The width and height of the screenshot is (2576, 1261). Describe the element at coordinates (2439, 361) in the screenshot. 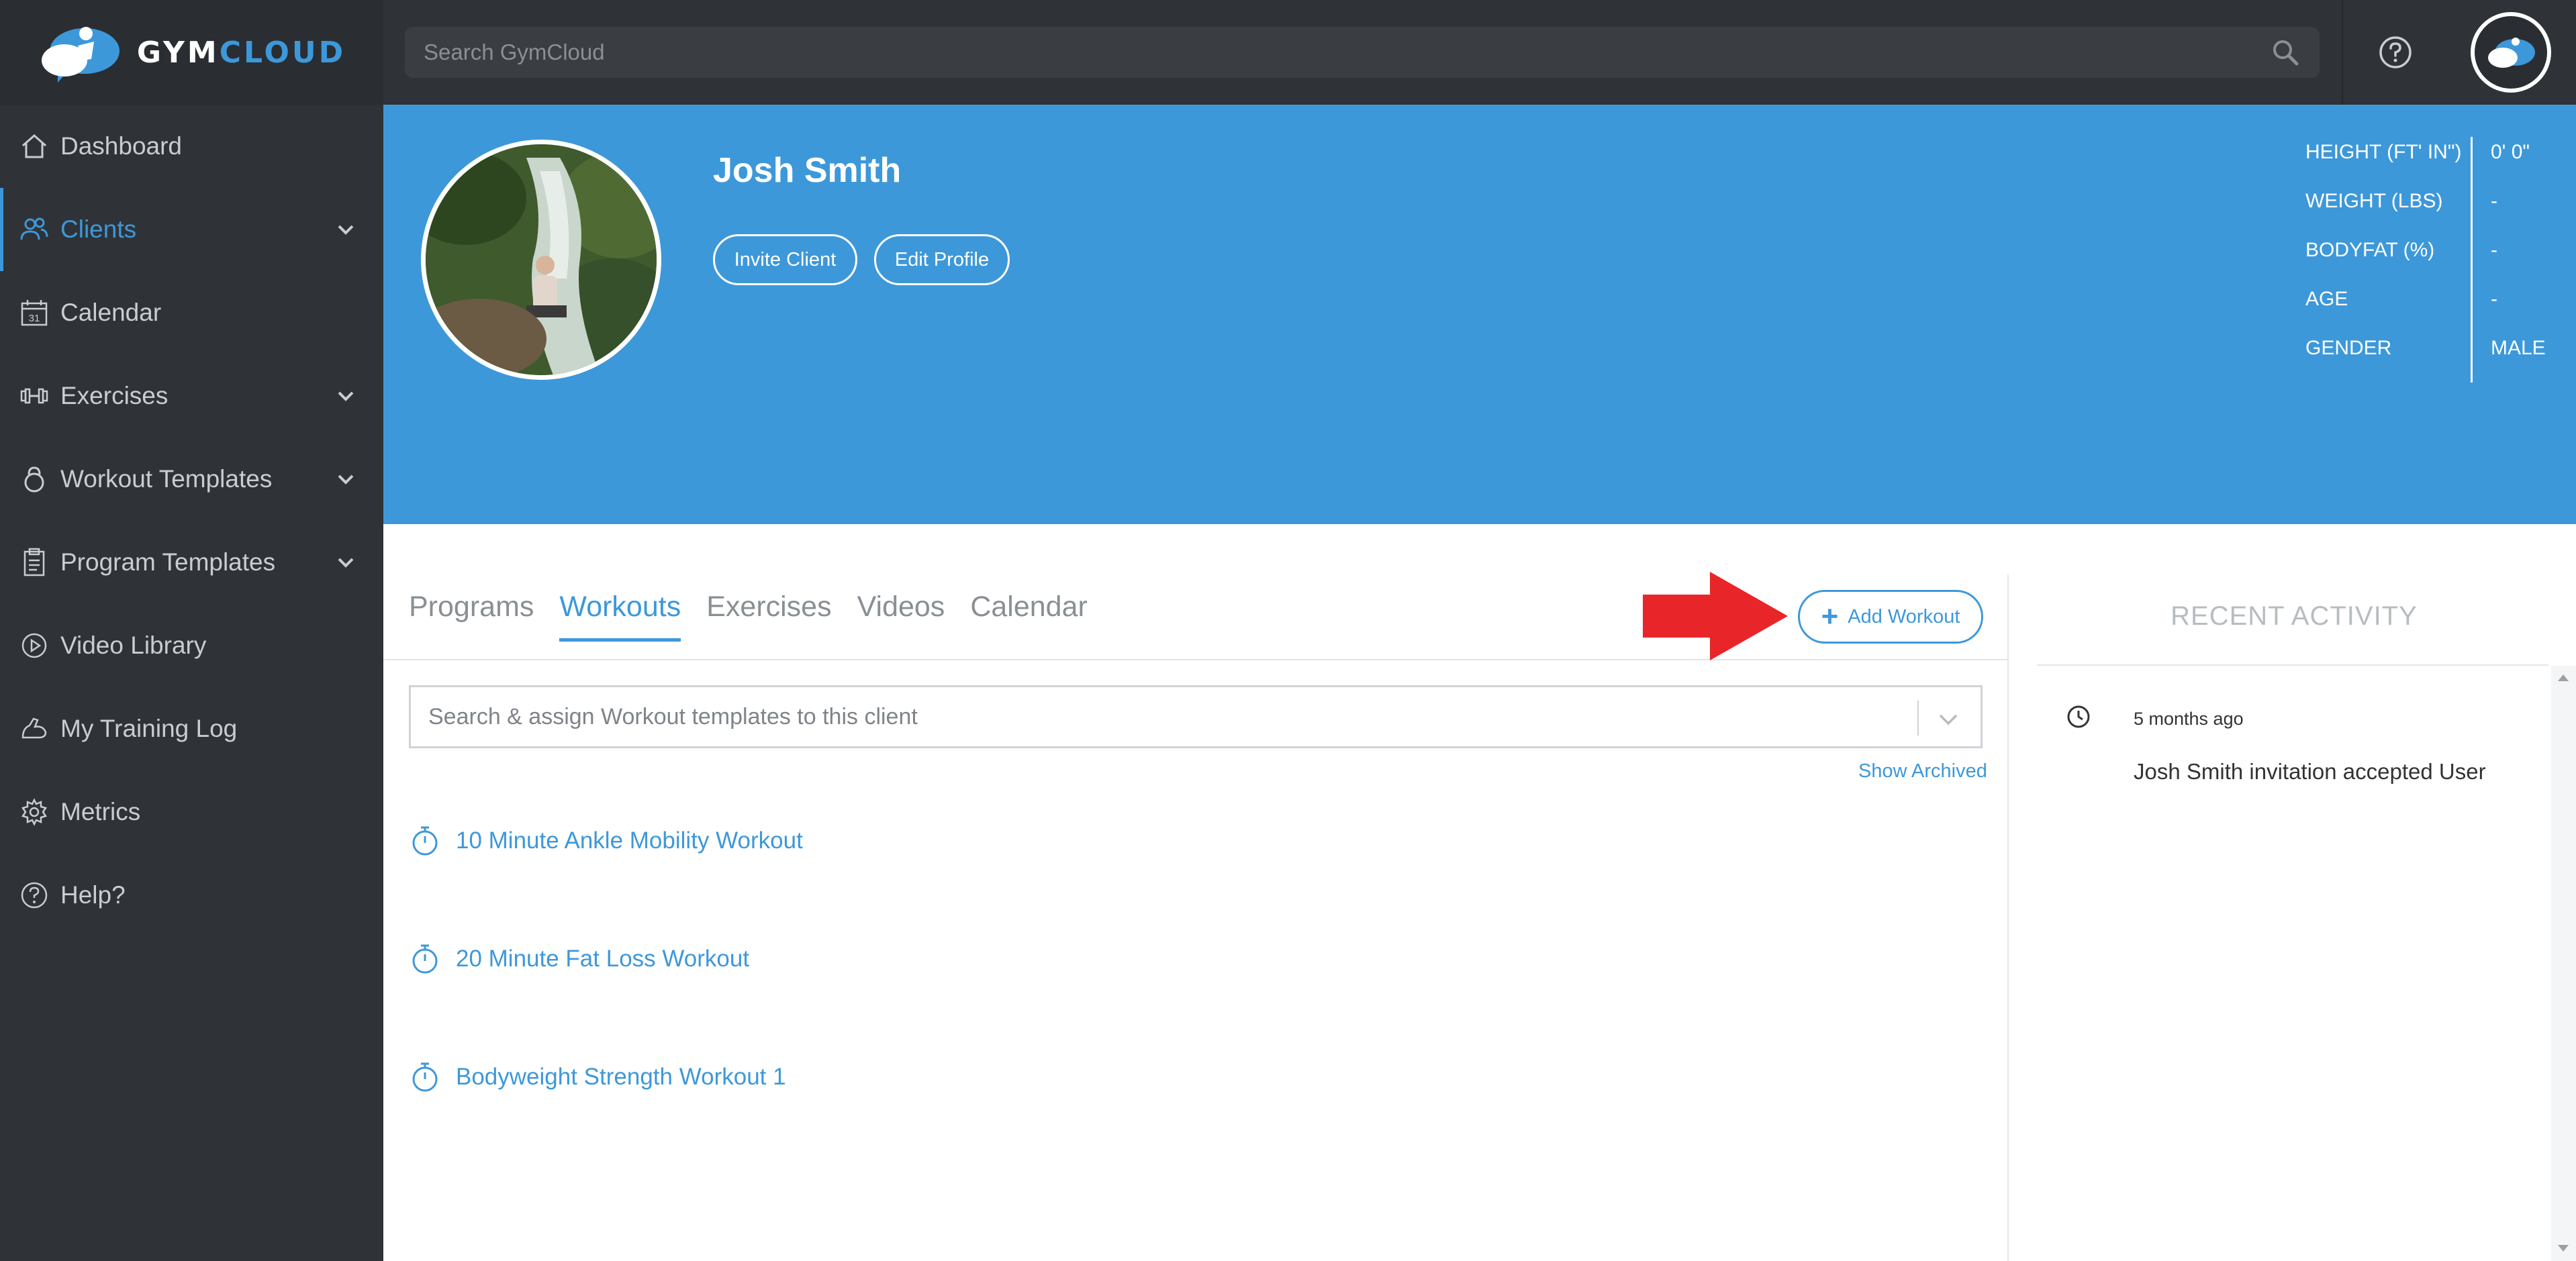

I see `stat-row-gender: GENDER MALE` at that location.